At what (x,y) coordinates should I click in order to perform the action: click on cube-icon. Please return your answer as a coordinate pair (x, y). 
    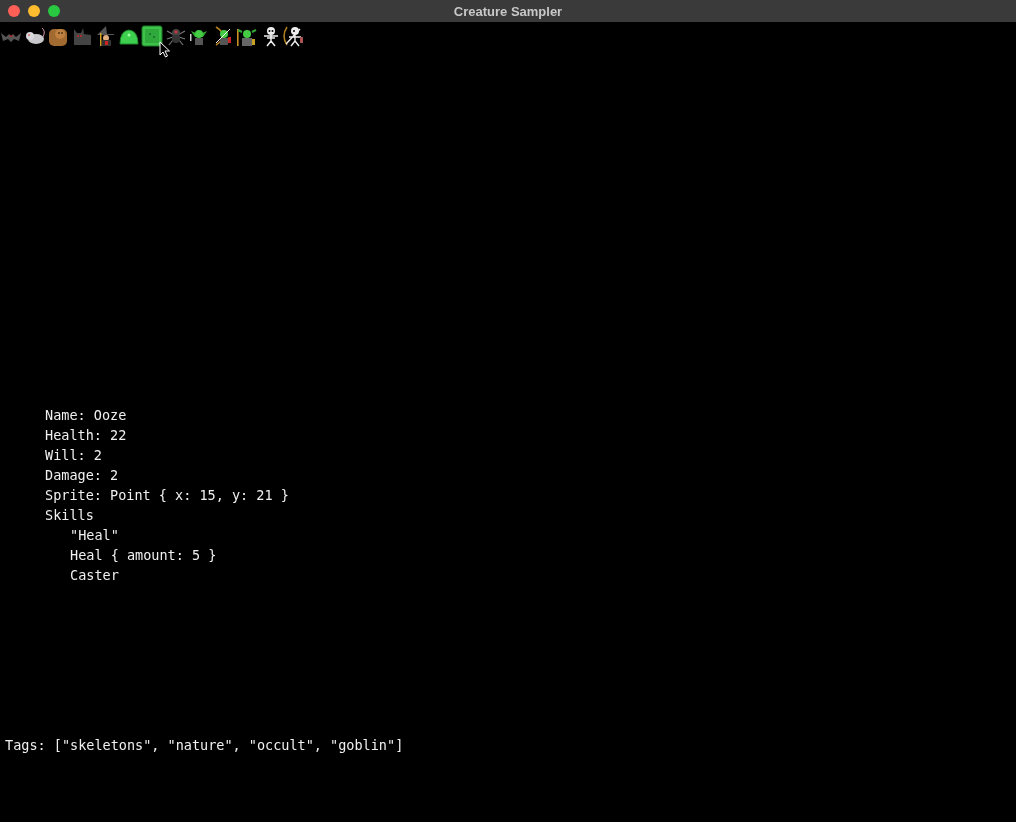
    Looking at the image, I should click on (152, 36).